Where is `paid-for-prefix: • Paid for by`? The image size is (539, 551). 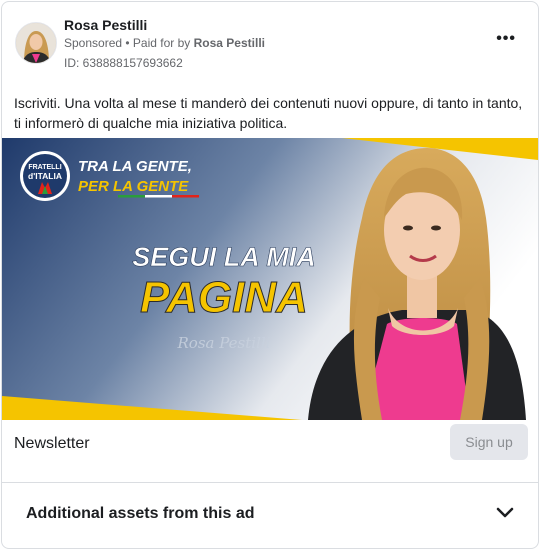
paid-for-prefix: • Paid for by is located at coordinates (158, 43).